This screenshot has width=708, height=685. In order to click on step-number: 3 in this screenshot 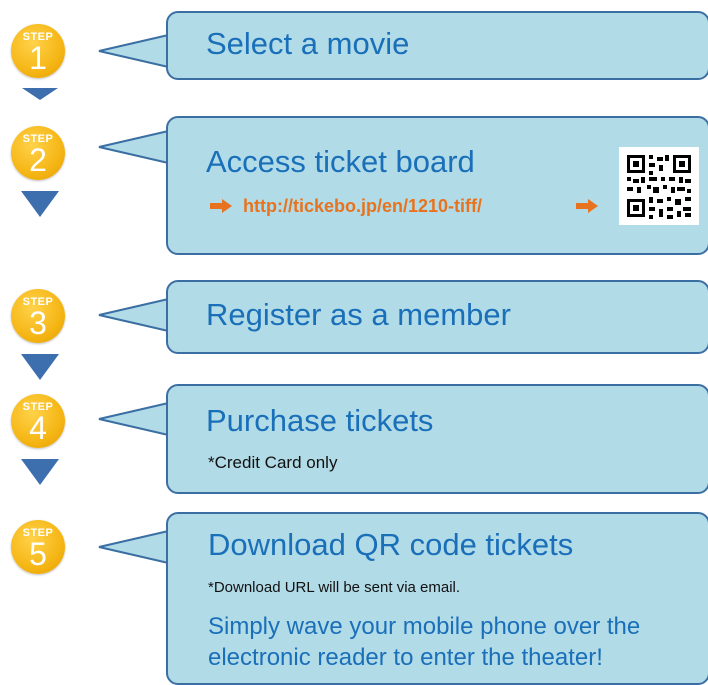, I will do `click(38, 323)`.